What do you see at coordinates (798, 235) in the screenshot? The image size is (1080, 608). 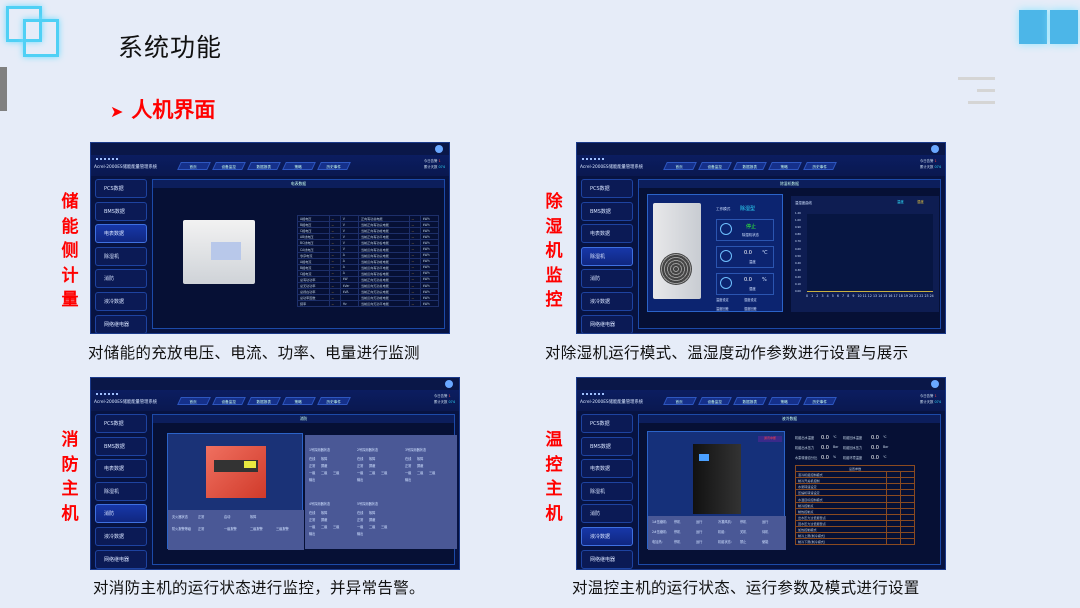 I see `y-tick: 0.80` at bounding box center [798, 235].